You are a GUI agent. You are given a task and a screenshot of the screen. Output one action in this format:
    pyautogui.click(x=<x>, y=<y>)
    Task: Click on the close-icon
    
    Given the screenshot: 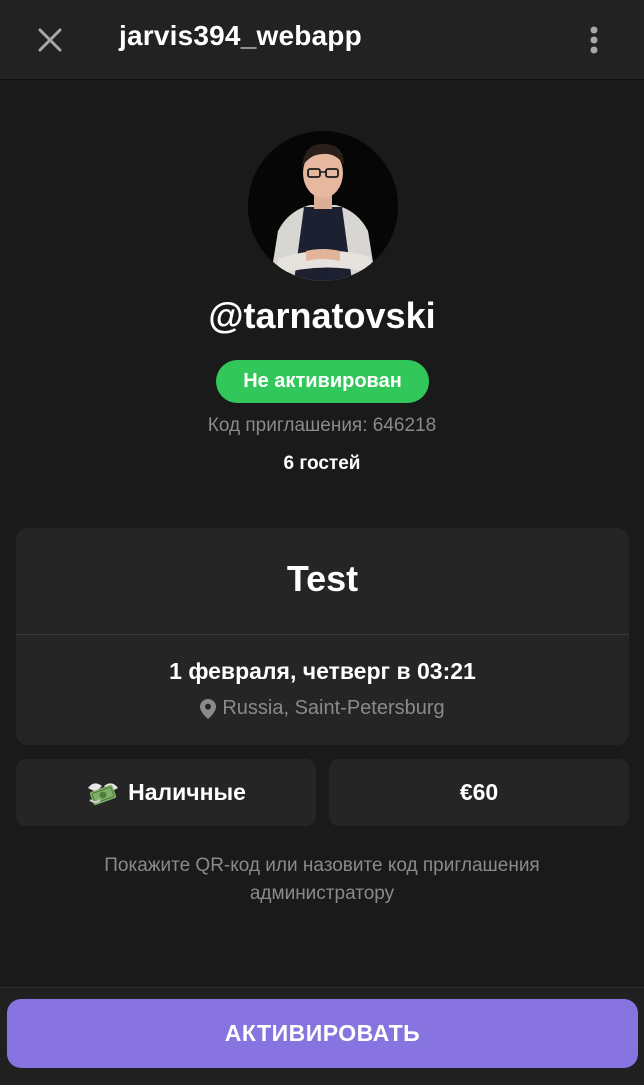 What is the action you would take?
    pyautogui.click(x=50, y=40)
    